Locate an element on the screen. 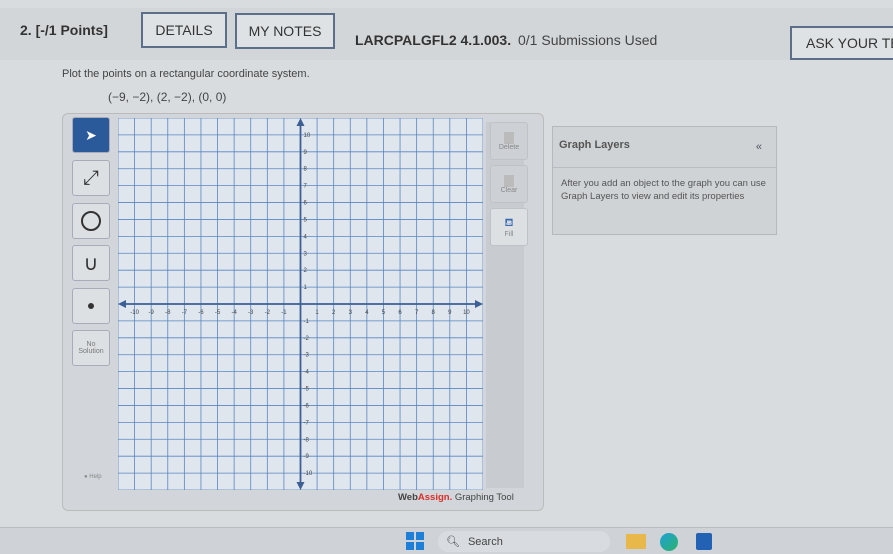 The width and height of the screenshot is (893, 554). brand-tool: Graphing Tool is located at coordinates (483, 497).